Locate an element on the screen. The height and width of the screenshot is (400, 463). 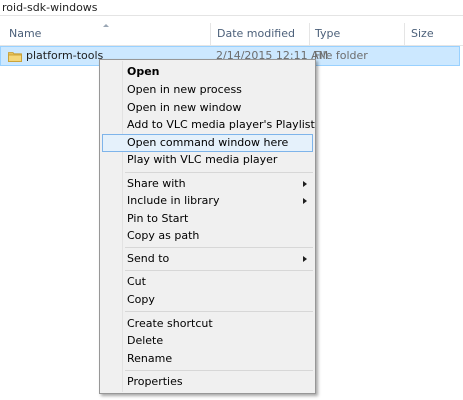
file-name: platform-tools is located at coordinates (64, 56).